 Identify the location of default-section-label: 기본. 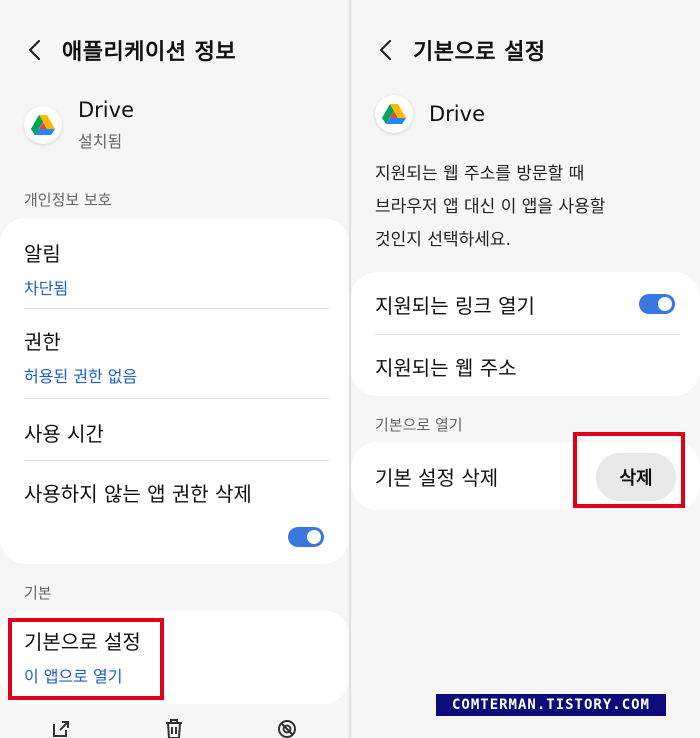
(38, 593).